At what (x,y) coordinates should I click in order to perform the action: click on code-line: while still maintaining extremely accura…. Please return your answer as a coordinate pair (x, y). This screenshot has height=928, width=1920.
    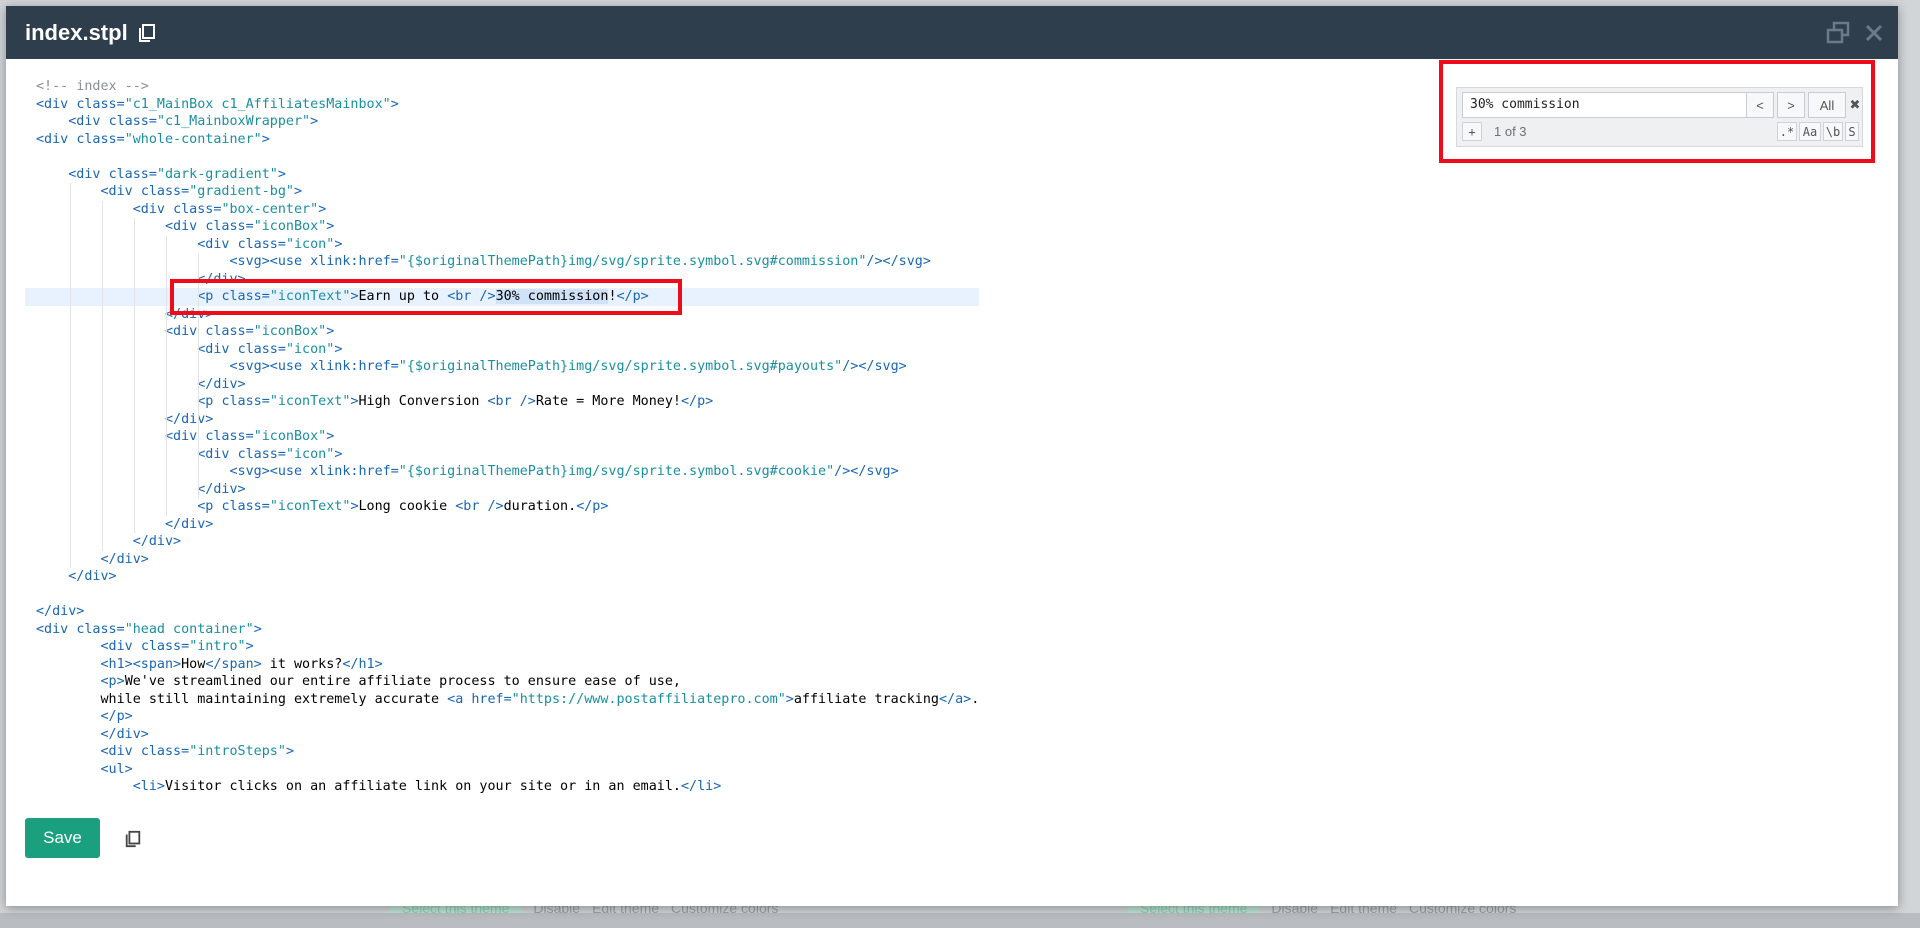
    Looking at the image, I should click on (502, 700).